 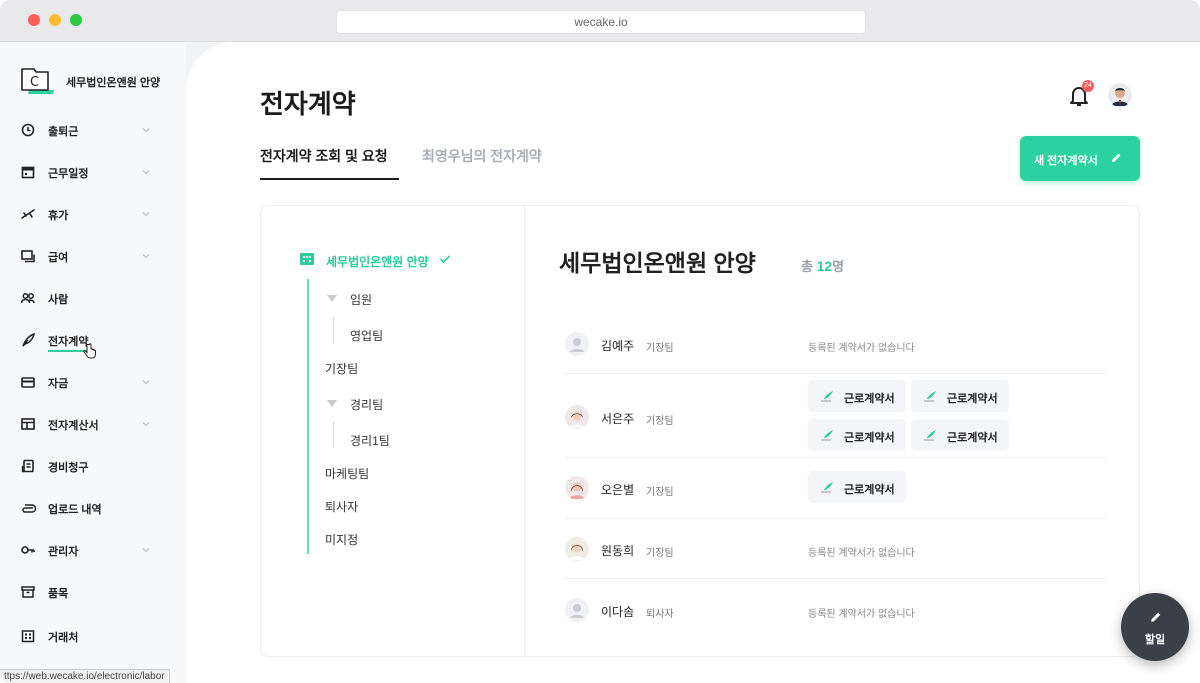 I want to click on panel-divider, so click(x=524, y=431).